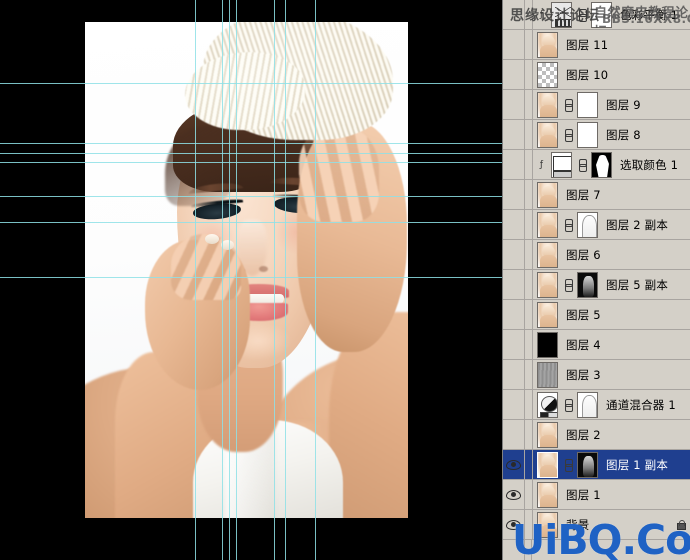 Image resolution: width=690 pixels, height=560 pixels. What do you see at coordinates (623, 135) in the screenshot?
I see `layer-name-label: 图层 8` at bounding box center [623, 135].